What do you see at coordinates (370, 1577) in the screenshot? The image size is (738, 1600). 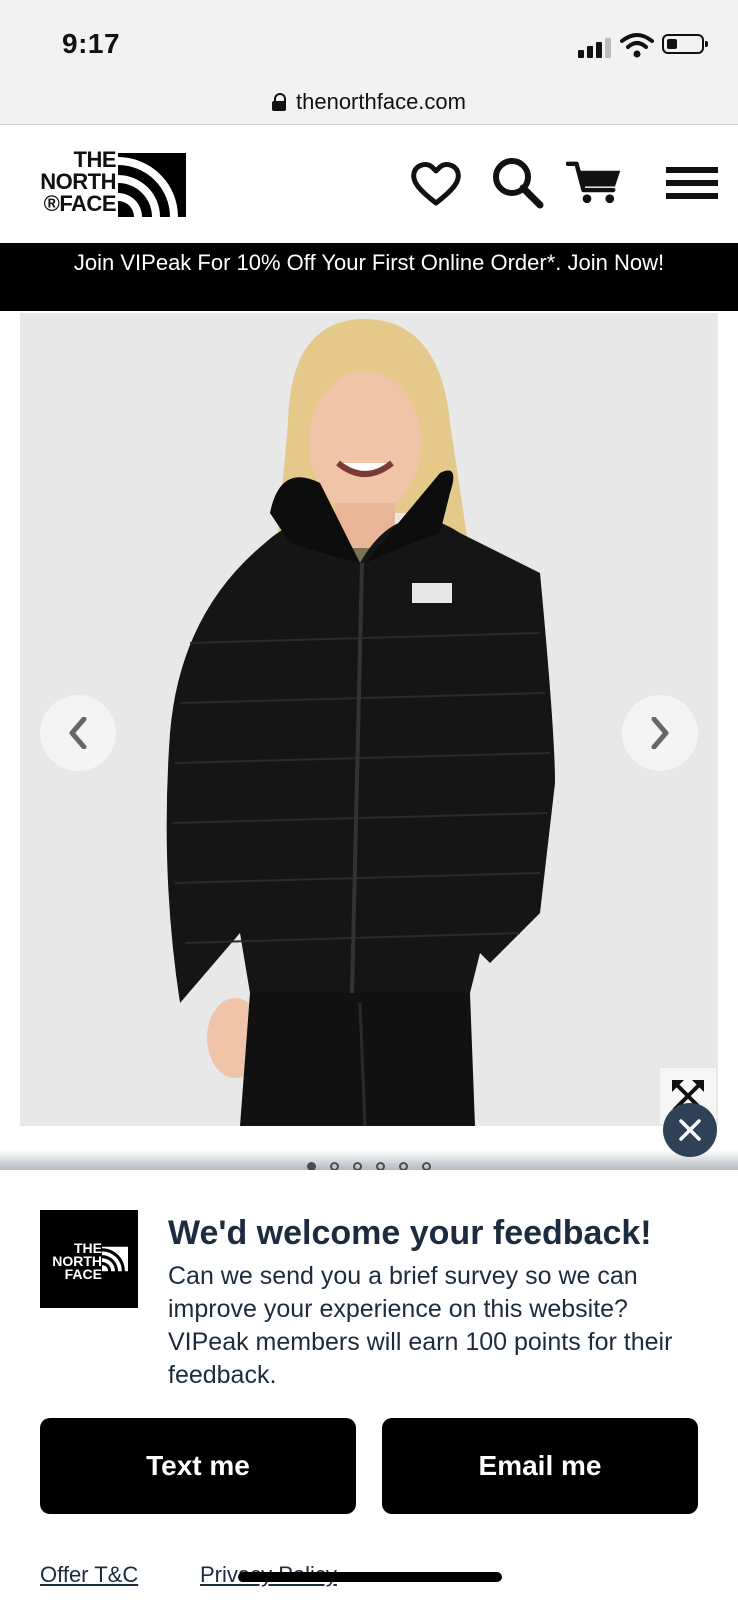 I see `home-indicator` at bounding box center [370, 1577].